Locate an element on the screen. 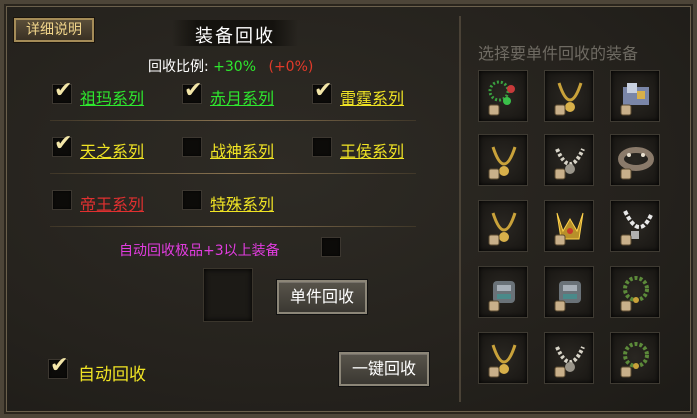 The height and width of the screenshot is (418, 697). series-checkbox-teshu is located at coordinates (192, 200).